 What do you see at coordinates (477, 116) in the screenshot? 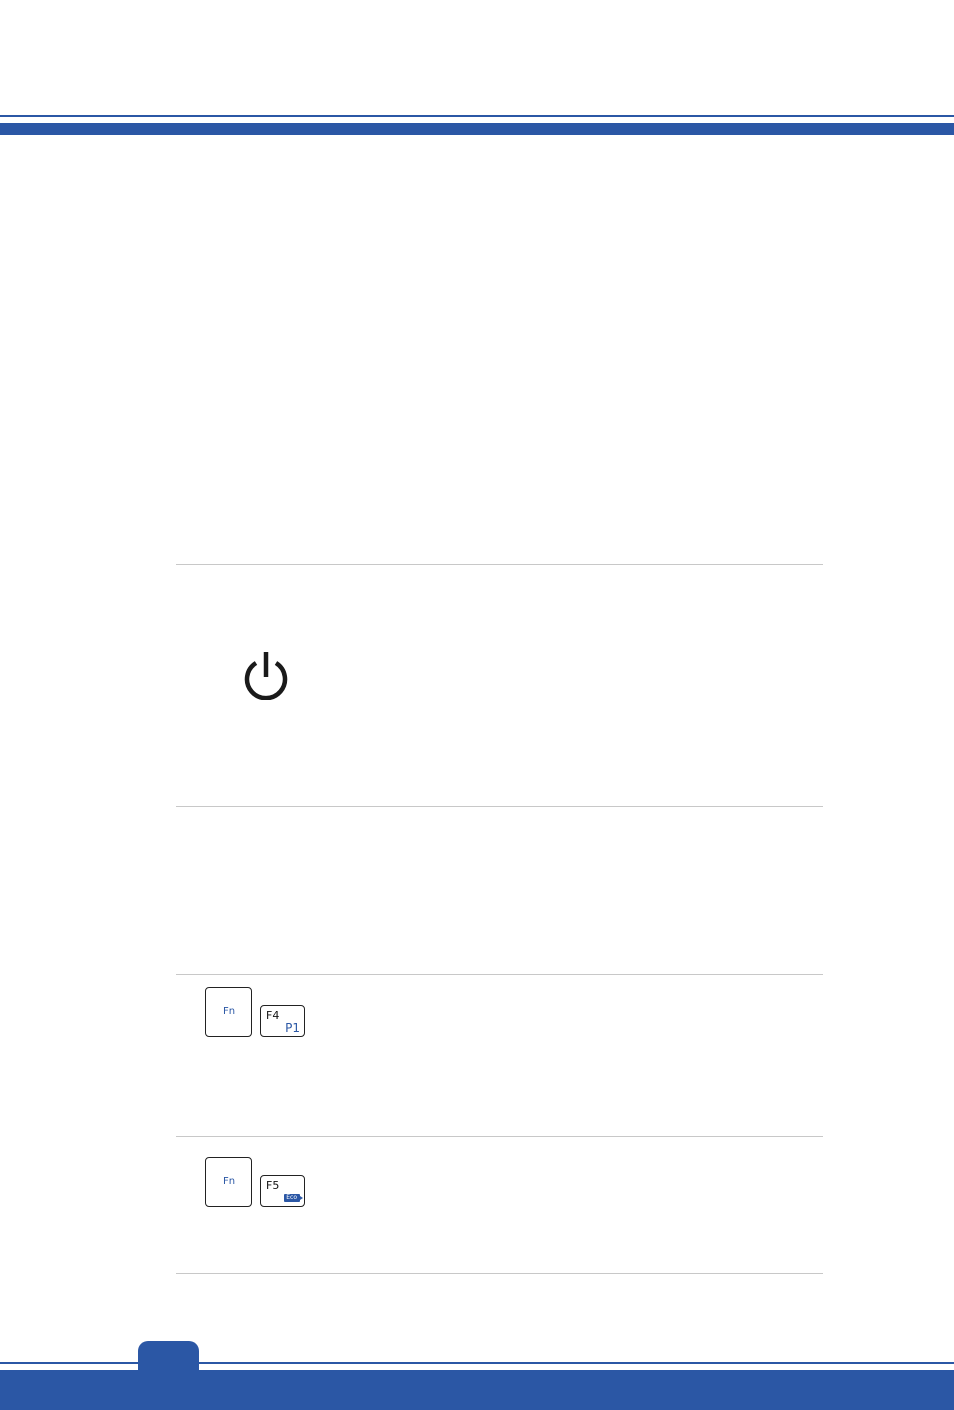
I see `header-rule` at bounding box center [477, 116].